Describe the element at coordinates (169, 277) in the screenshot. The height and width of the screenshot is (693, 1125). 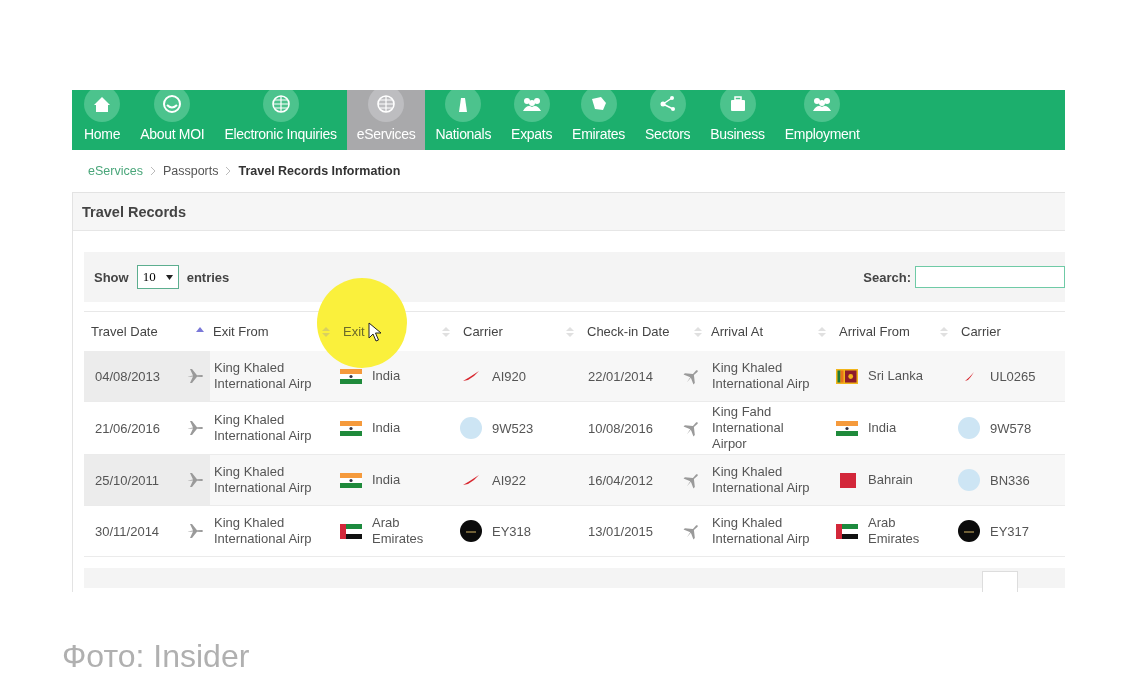
I see `caret-icon` at that location.